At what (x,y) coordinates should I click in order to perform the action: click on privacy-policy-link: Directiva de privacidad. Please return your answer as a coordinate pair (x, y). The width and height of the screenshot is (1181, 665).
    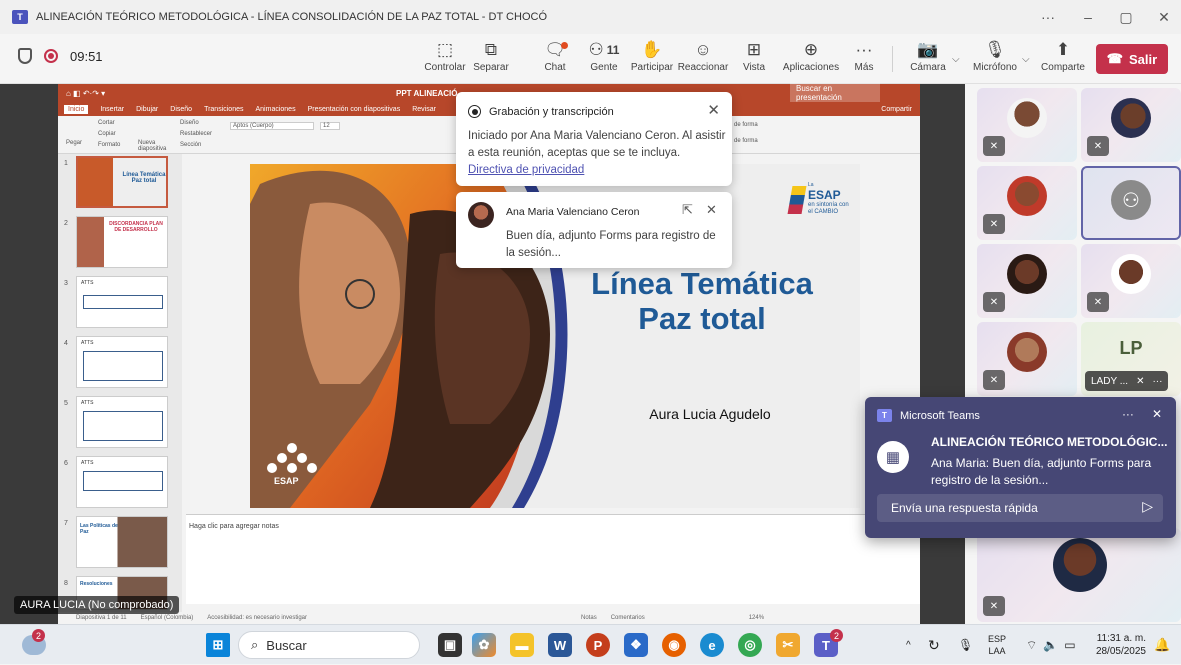
    Looking at the image, I should click on (526, 170).